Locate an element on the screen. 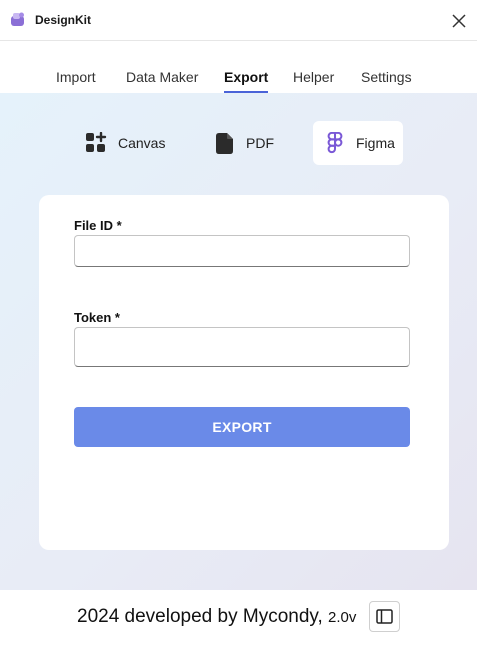 The image size is (477, 647). tab-helper: Helper is located at coordinates (313, 77).